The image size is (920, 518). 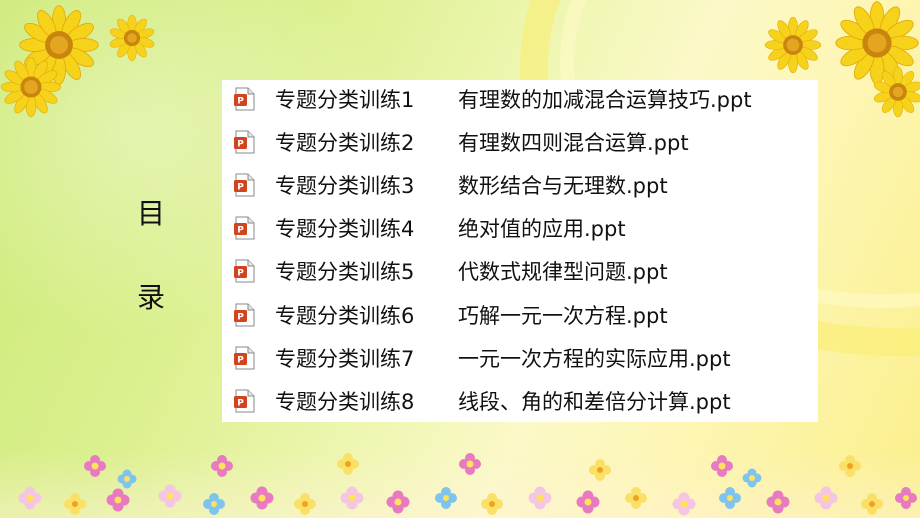 I want to click on file-row: P 专题分类训练7 一元一次方程的实际应用.ppt, so click(x=520, y=358).